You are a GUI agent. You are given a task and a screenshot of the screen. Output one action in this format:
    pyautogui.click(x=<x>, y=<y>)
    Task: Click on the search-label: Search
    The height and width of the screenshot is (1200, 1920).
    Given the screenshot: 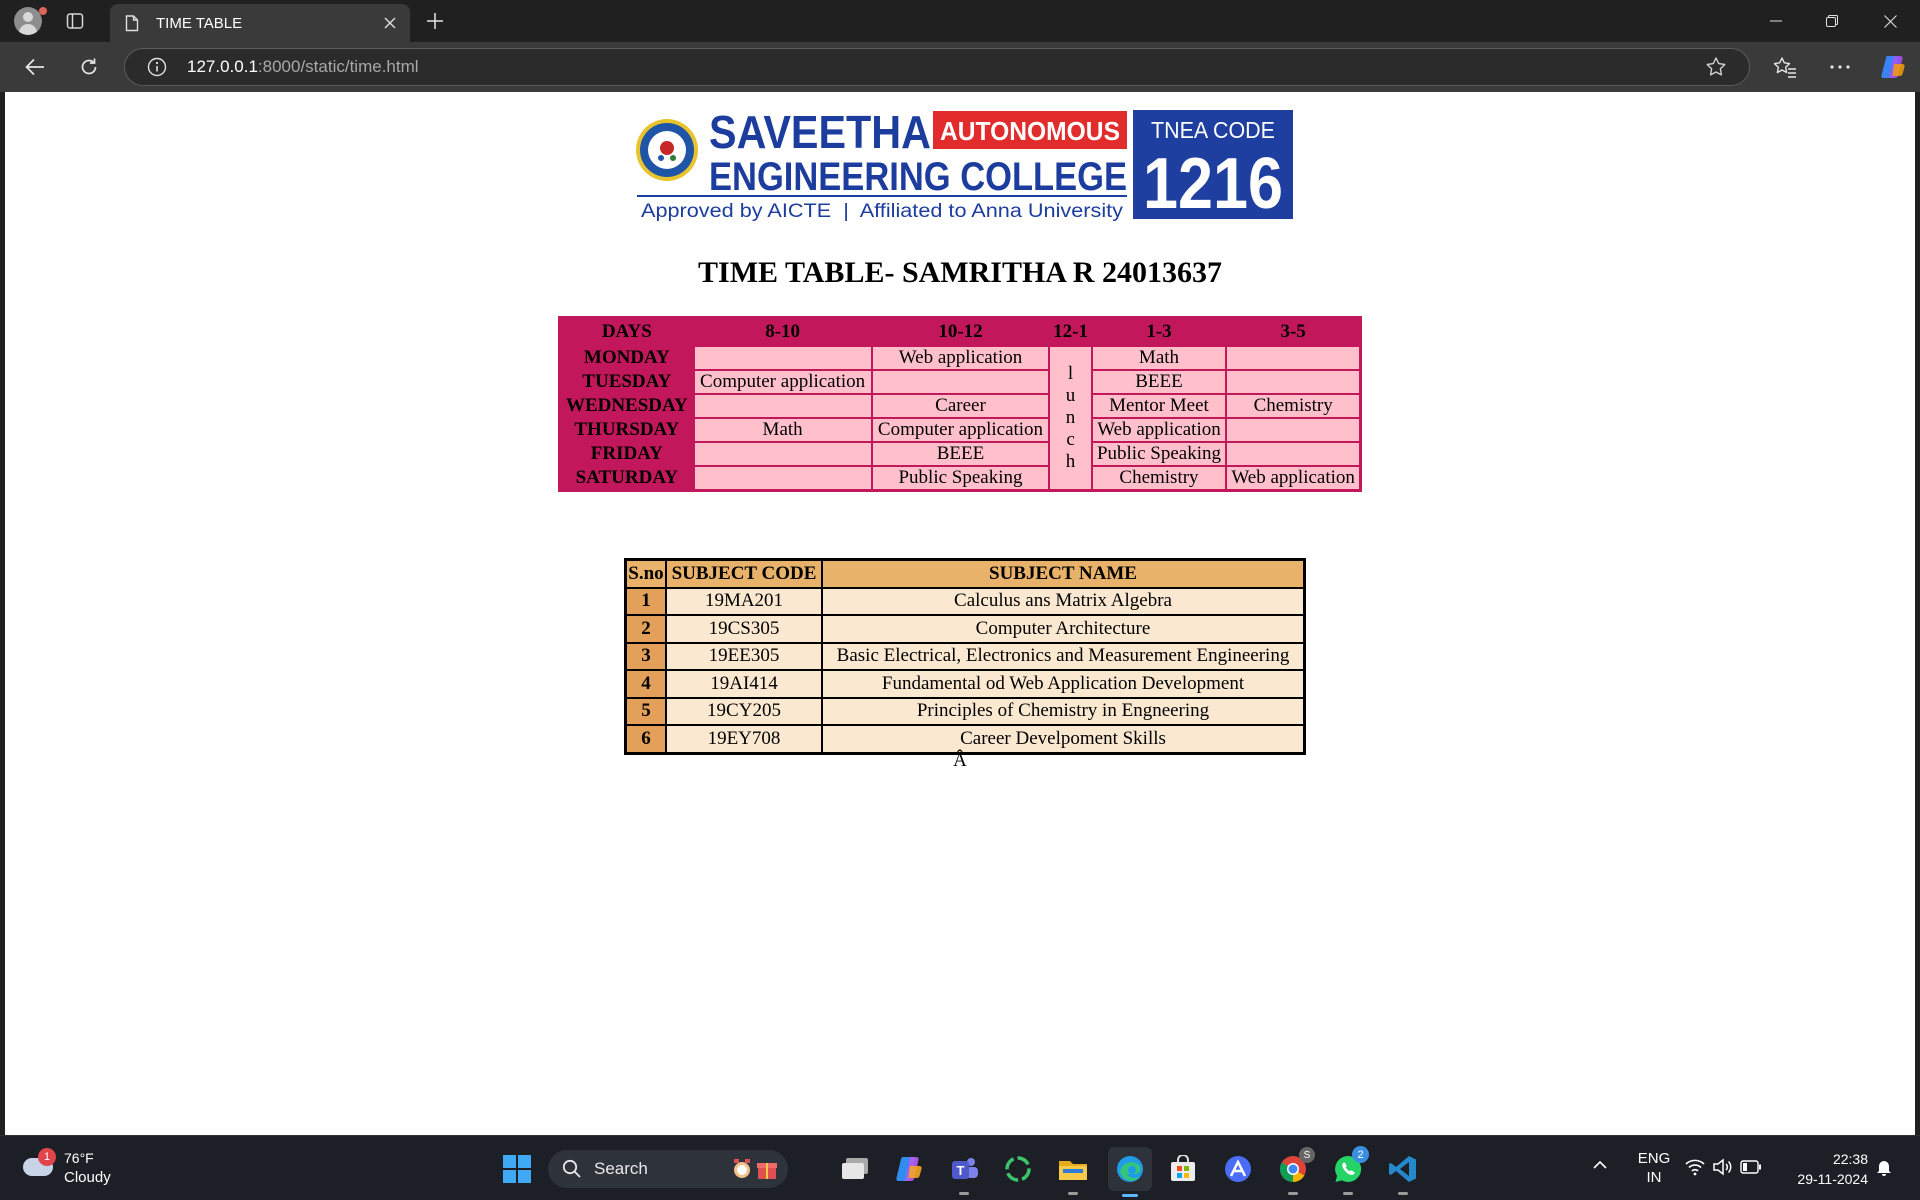 What is the action you would take?
    pyautogui.click(x=621, y=1168)
    